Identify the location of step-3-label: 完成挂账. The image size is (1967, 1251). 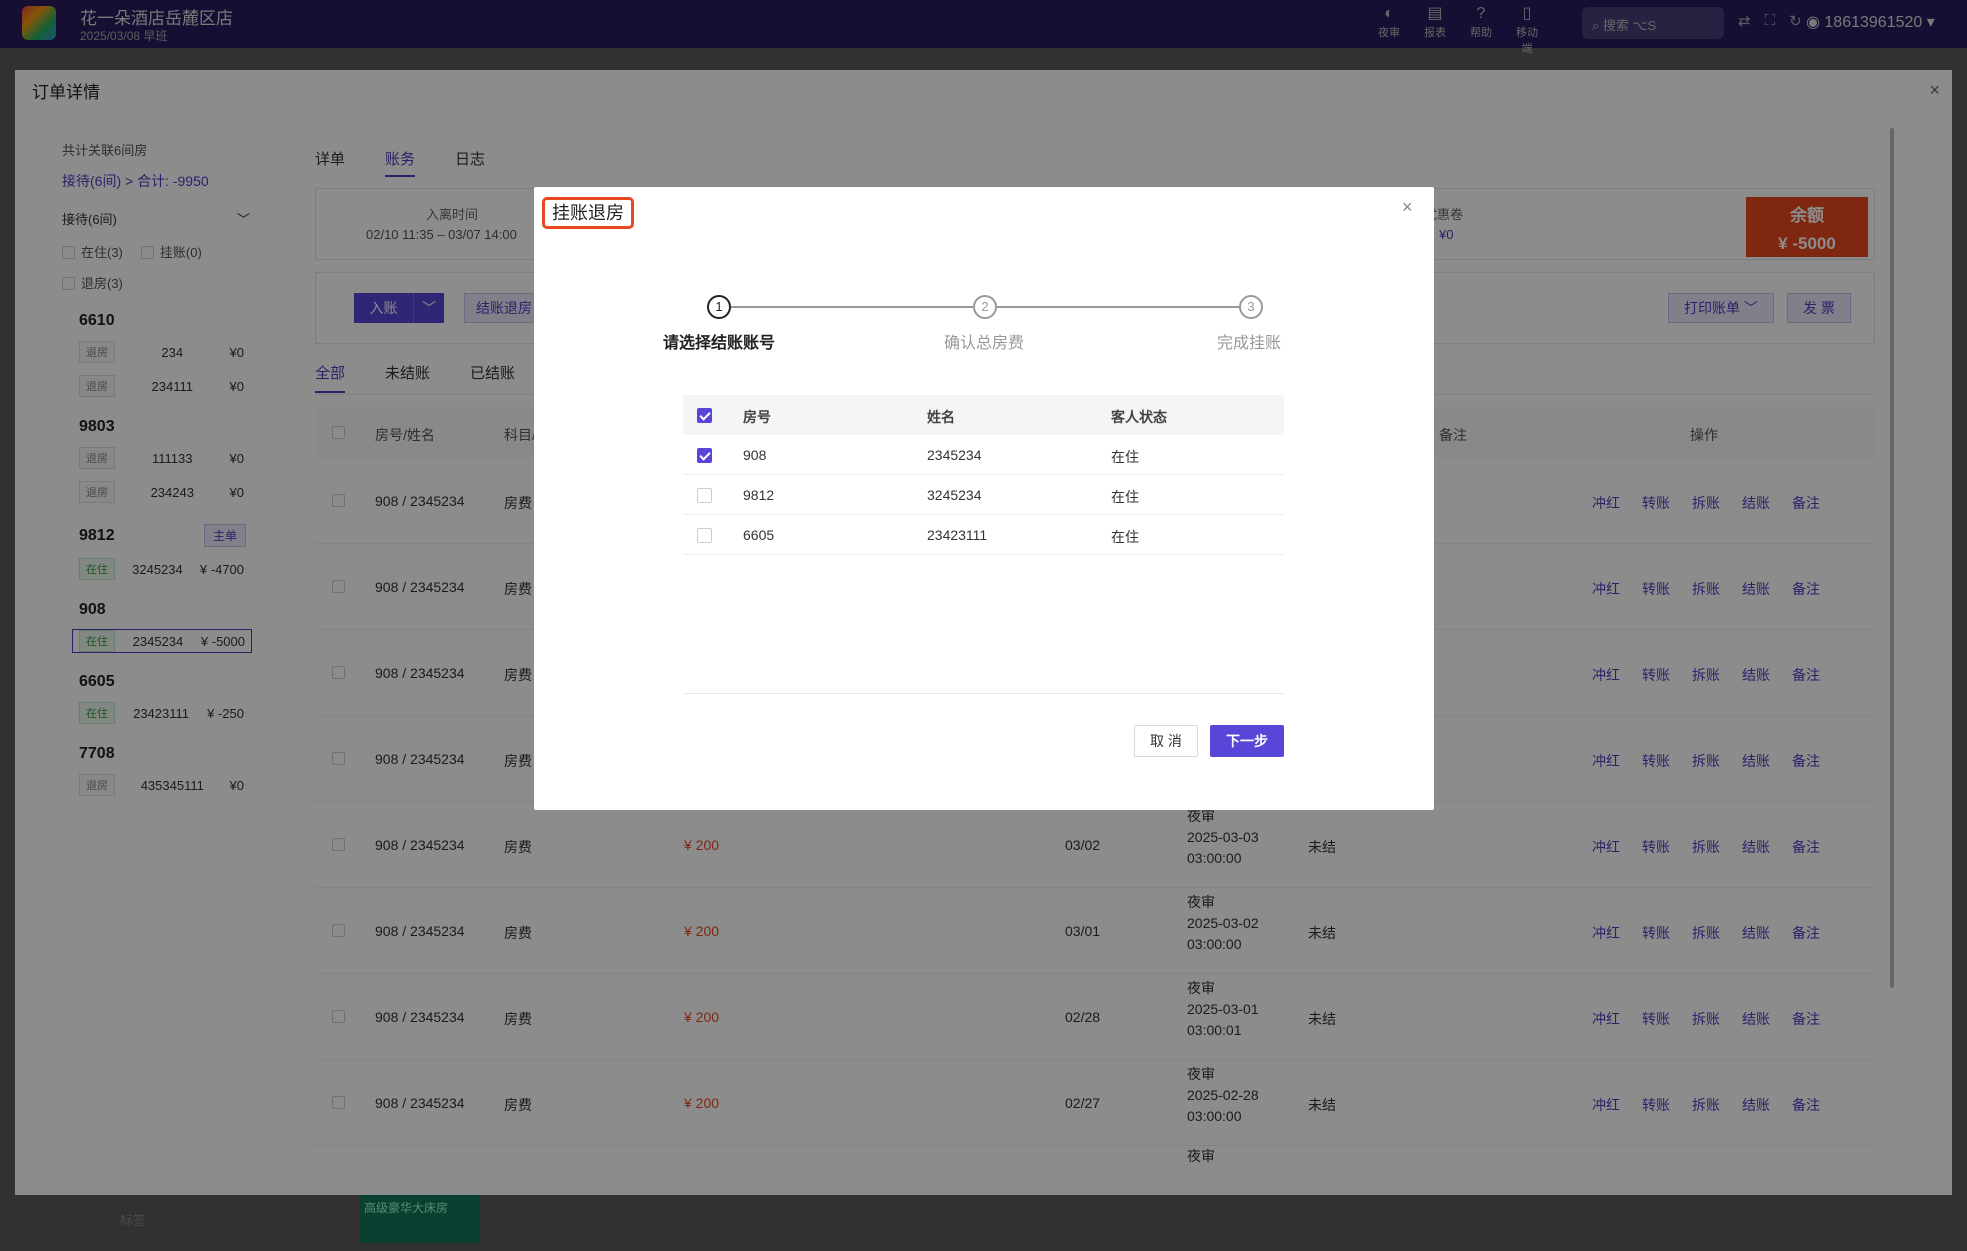
(1249, 343).